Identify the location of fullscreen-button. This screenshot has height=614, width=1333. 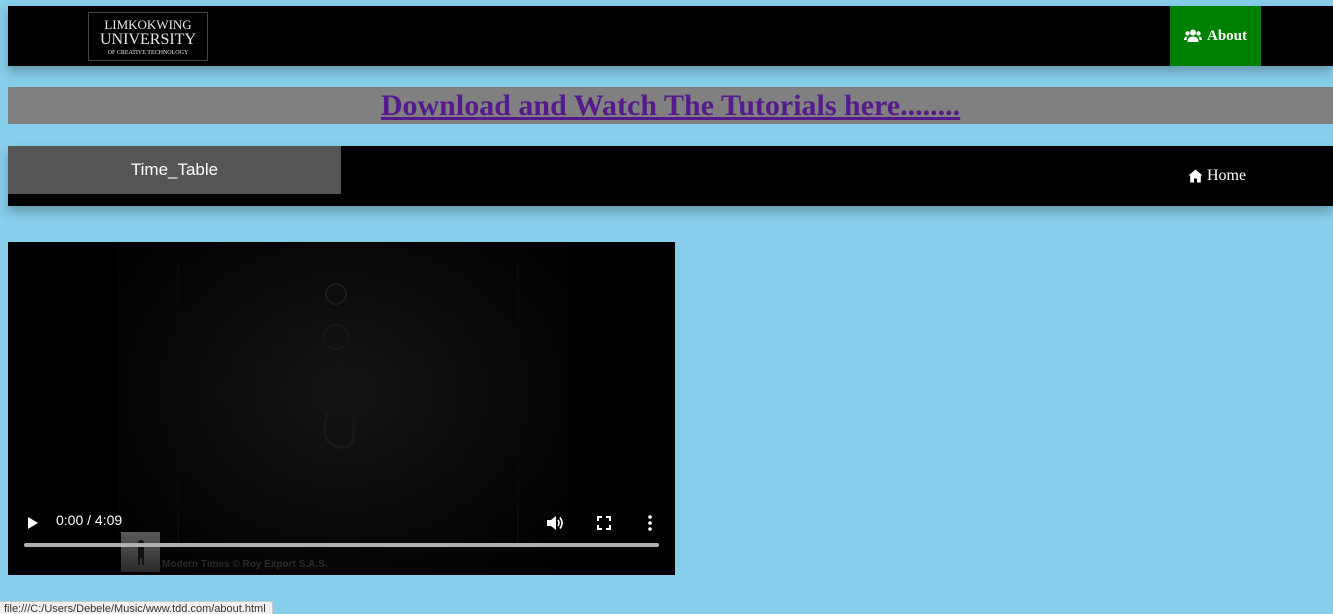
(604, 523).